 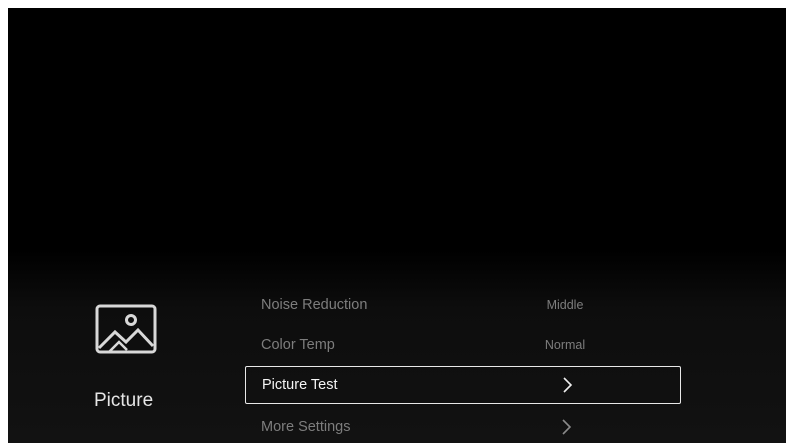 I want to click on menu-item-picture-test: Picture Test, so click(x=463, y=385).